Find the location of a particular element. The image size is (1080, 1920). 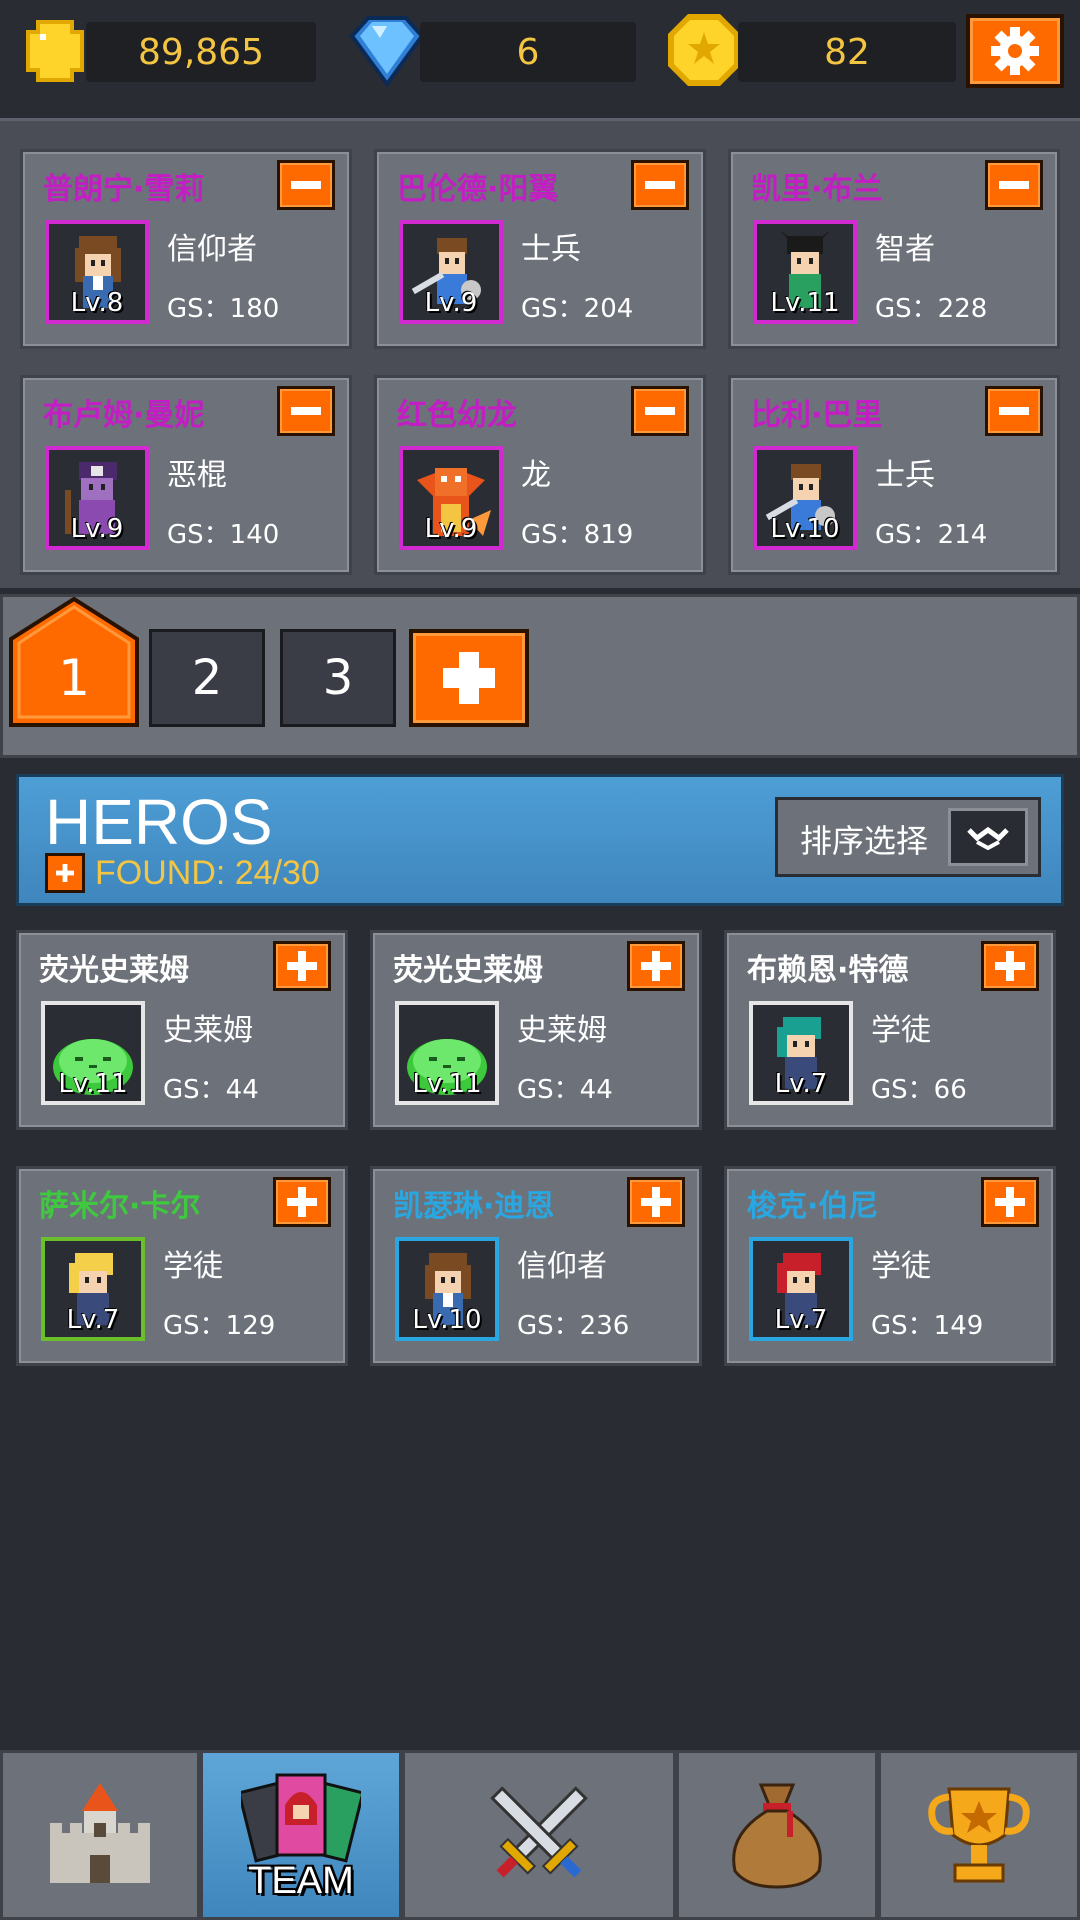

tab-1-label: 1 is located at coordinates (74, 678).